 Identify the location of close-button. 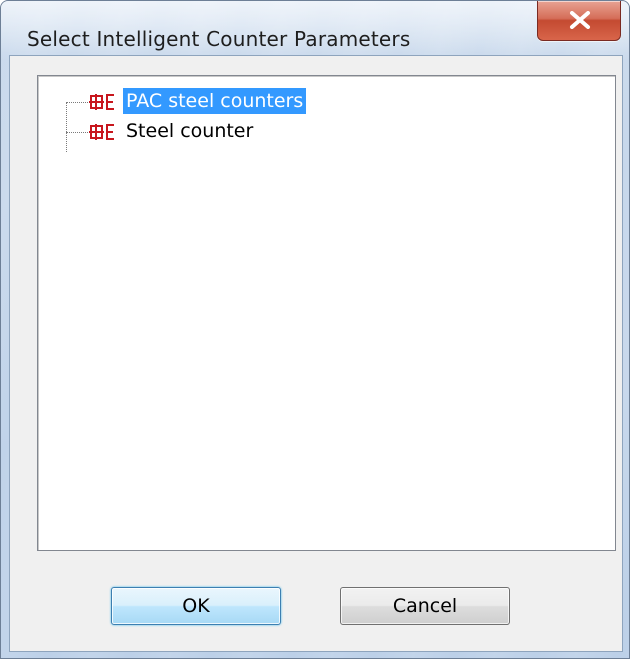
(579, 21).